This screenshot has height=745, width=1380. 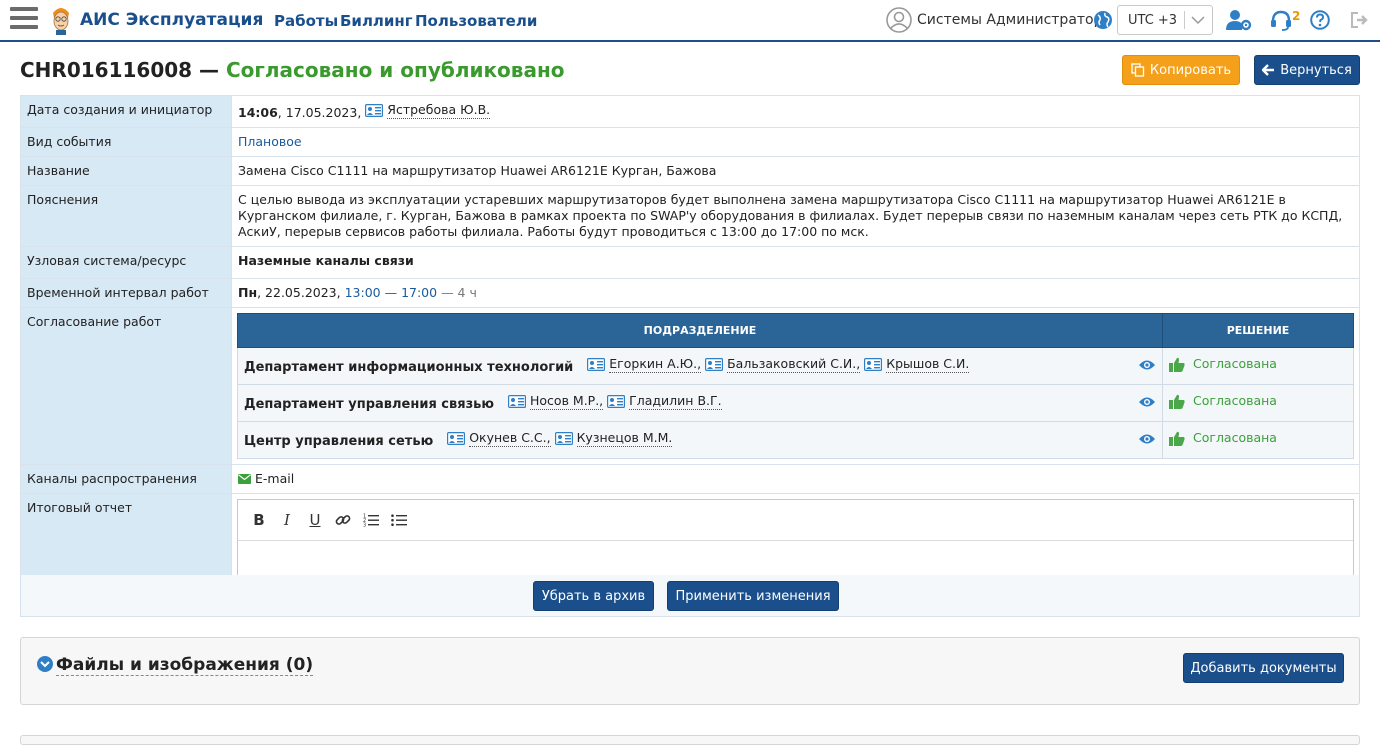 I want to click on add-documents-button: Добавить документы, so click(x=1263, y=668).